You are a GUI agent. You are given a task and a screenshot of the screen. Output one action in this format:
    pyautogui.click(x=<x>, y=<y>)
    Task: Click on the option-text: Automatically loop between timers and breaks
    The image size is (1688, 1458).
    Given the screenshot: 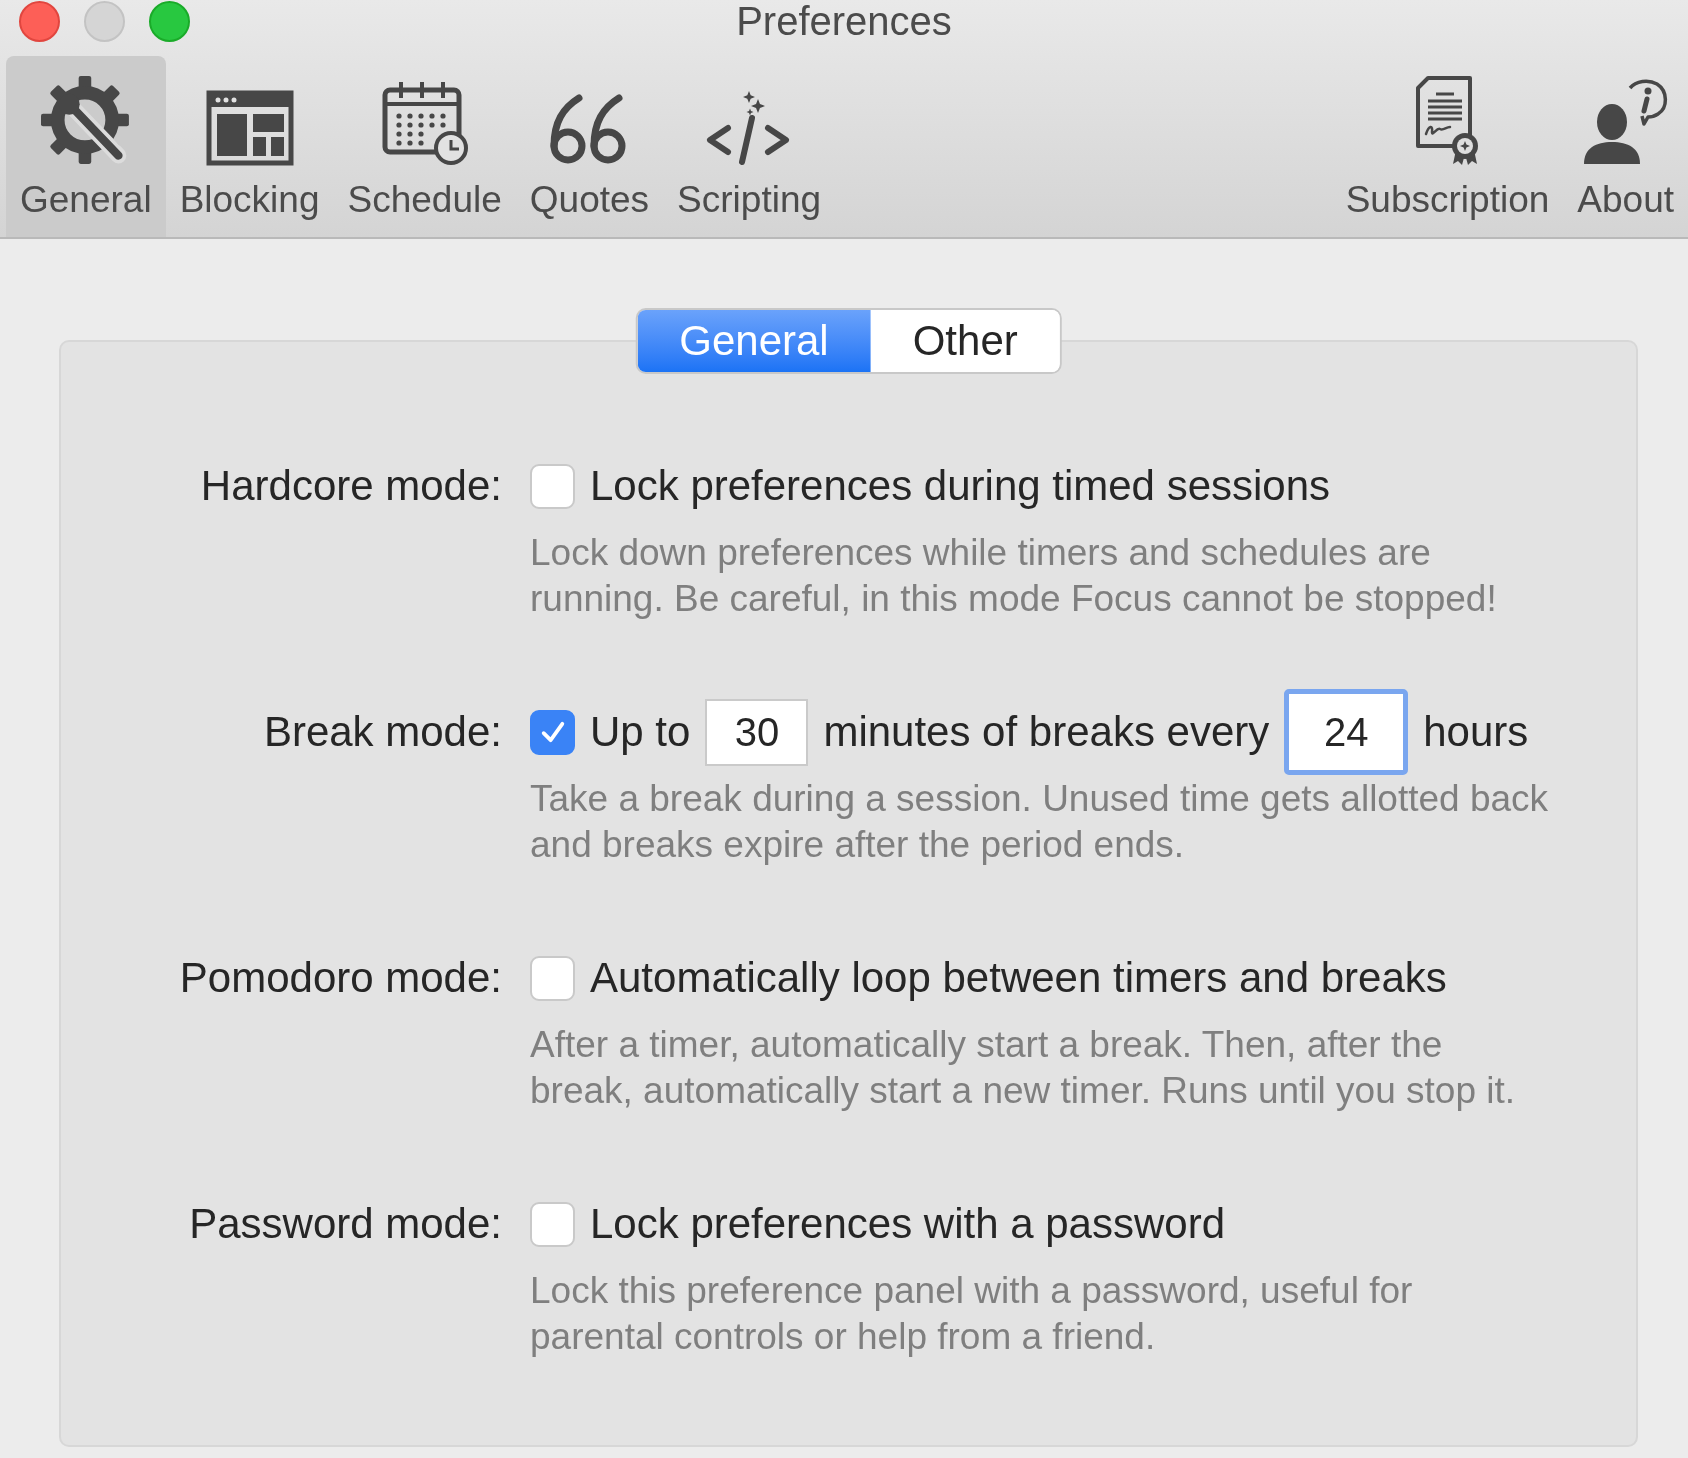 What is the action you would take?
    pyautogui.click(x=1018, y=978)
    